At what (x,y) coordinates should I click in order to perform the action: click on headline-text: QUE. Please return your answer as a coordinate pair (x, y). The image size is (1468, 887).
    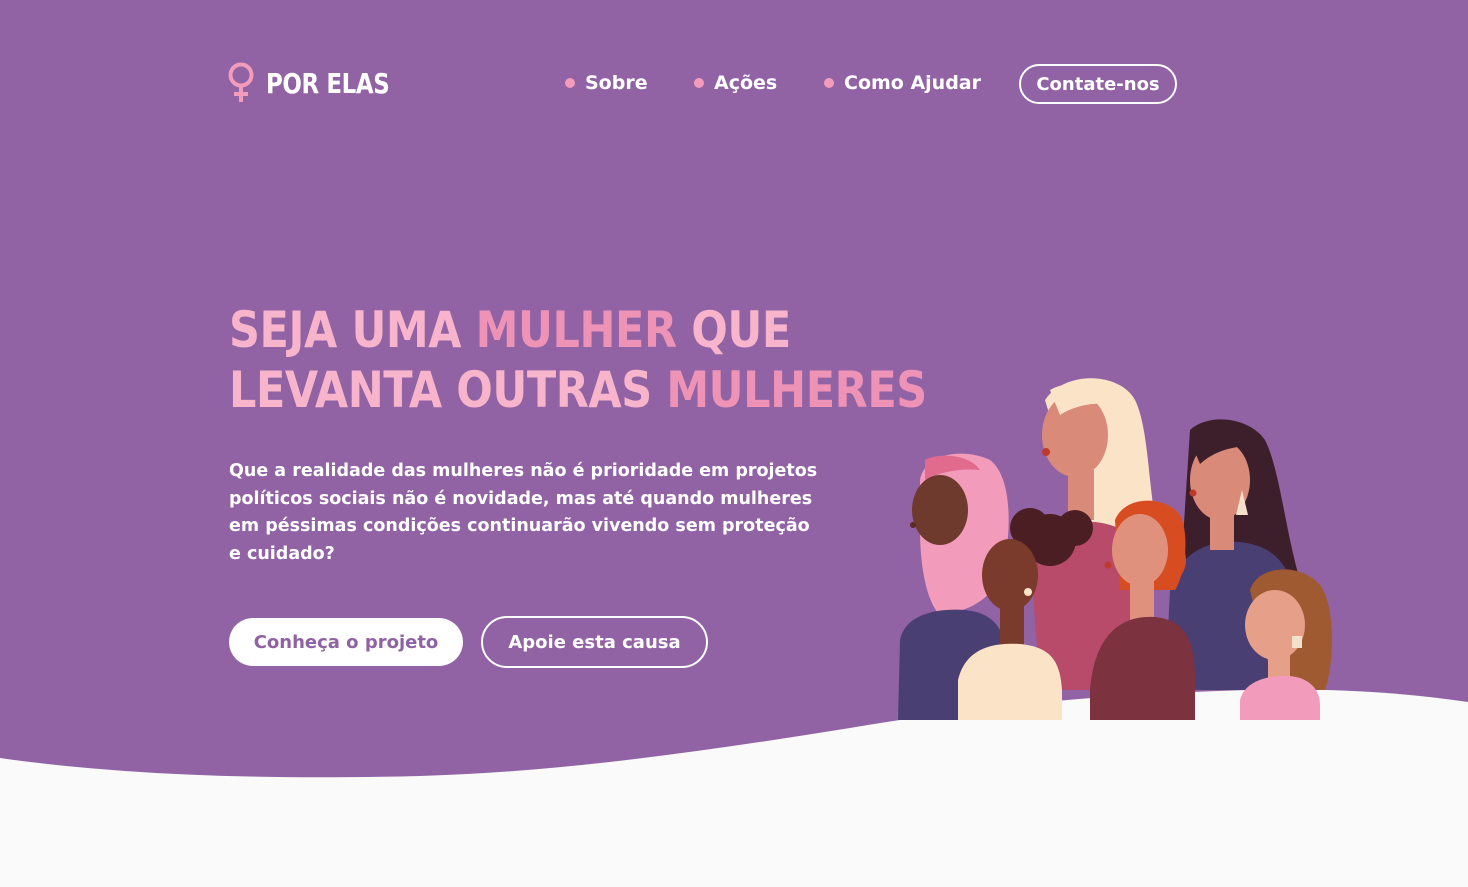
    Looking at the image, I should click on (733, 330).